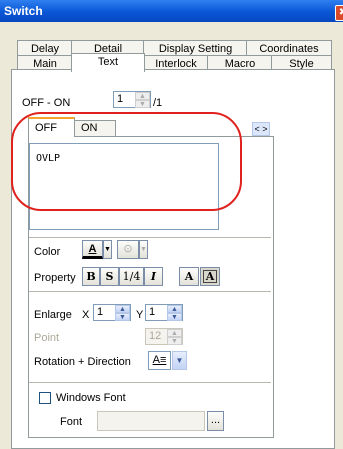 The height and width of the screenshot is (449, 343). Describe the element at coordinates (261, 129) in the screenshot. I see `nav-arrows-button: < >` at that location.